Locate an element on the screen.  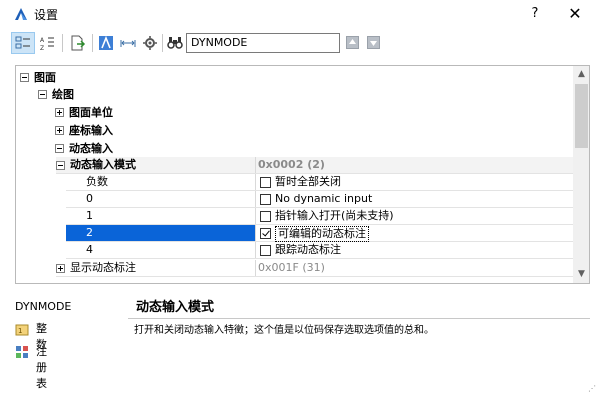
option-label: No dynamic input is located at coordinates (324, 198).